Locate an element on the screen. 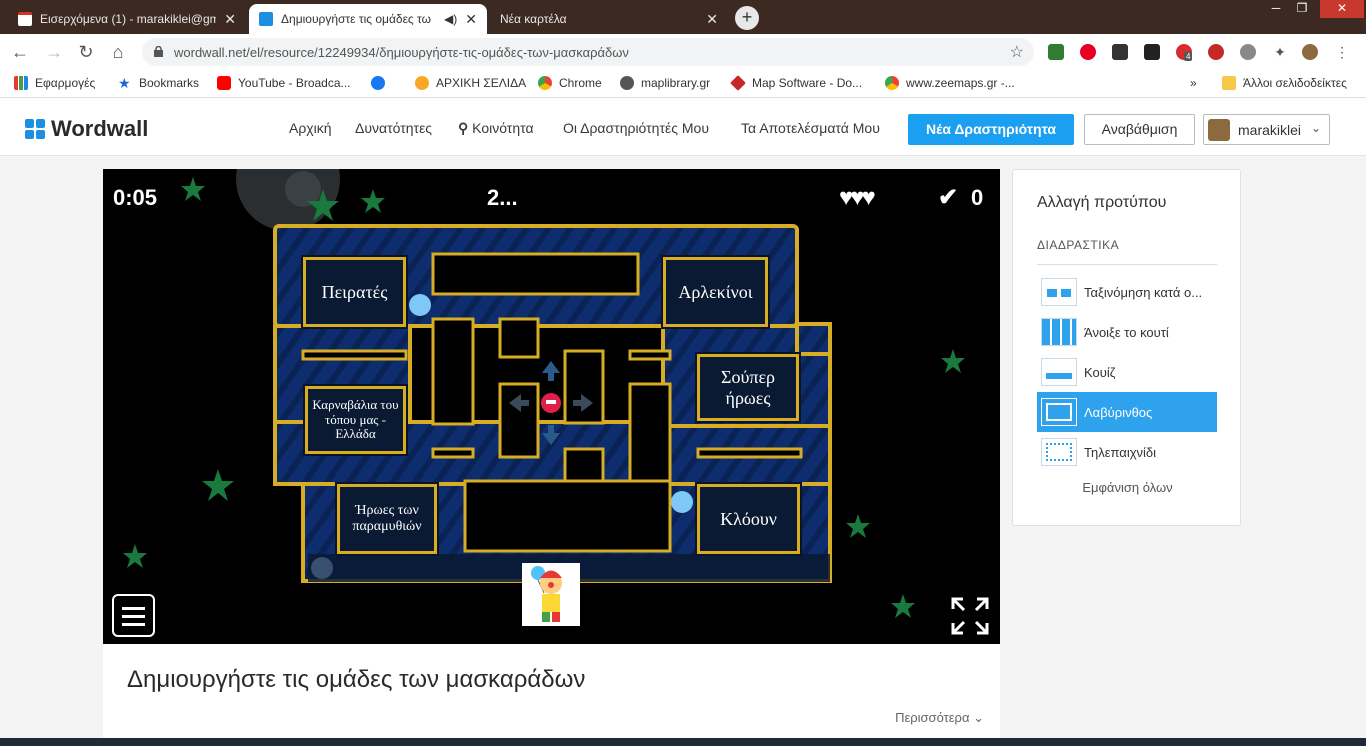 The height and width of the screenshot is (746, 1366). nav-features: Δυνατότητες is located at coordinates (393, 128).